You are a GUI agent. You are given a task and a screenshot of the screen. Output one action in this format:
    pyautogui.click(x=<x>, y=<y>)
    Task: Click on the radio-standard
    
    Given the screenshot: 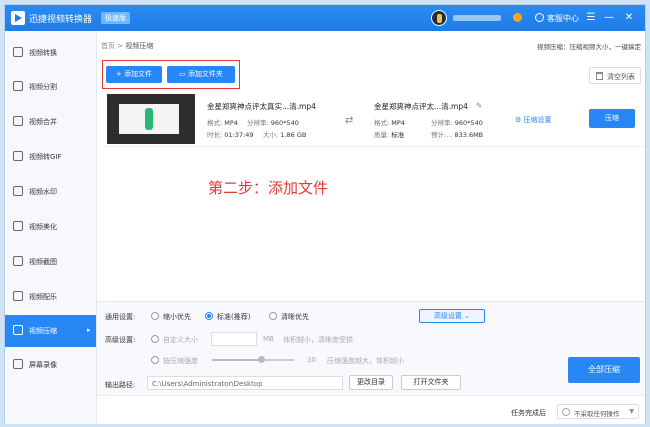 What is the action you would take?
    pyautogui.click(x=209, y=316)
    